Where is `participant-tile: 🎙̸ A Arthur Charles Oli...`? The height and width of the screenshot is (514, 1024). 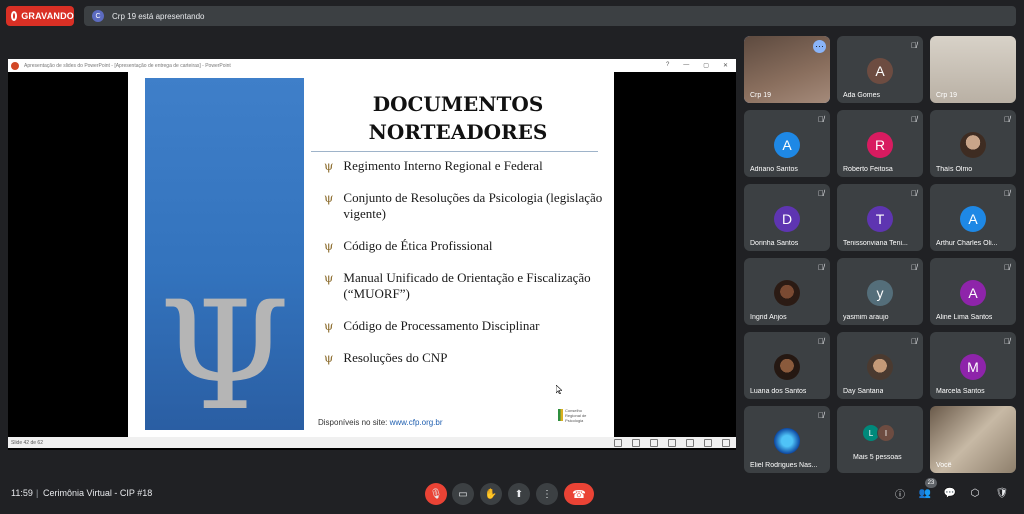 participant-tile: 🎙̸ A Arthur Charles Oli... is located at coordinates (973, 217).